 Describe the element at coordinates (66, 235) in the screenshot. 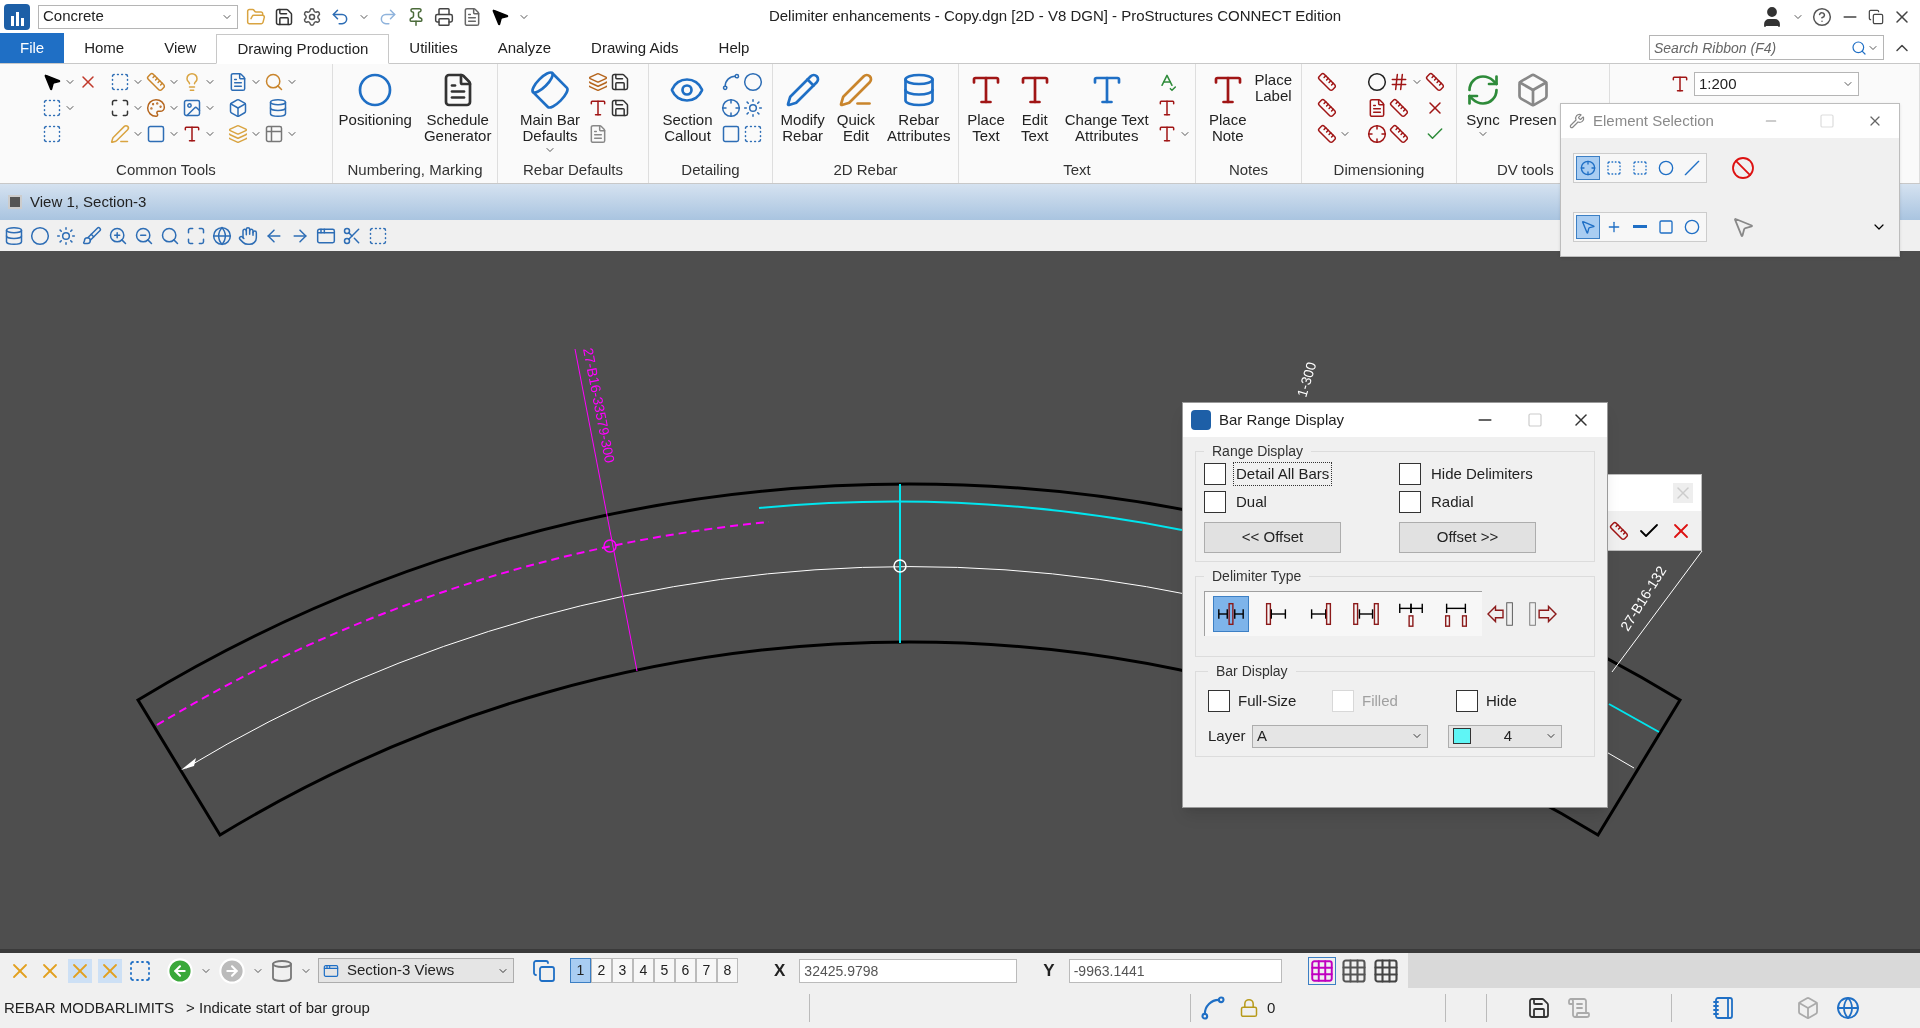

I see `lighting-icon` at that location.